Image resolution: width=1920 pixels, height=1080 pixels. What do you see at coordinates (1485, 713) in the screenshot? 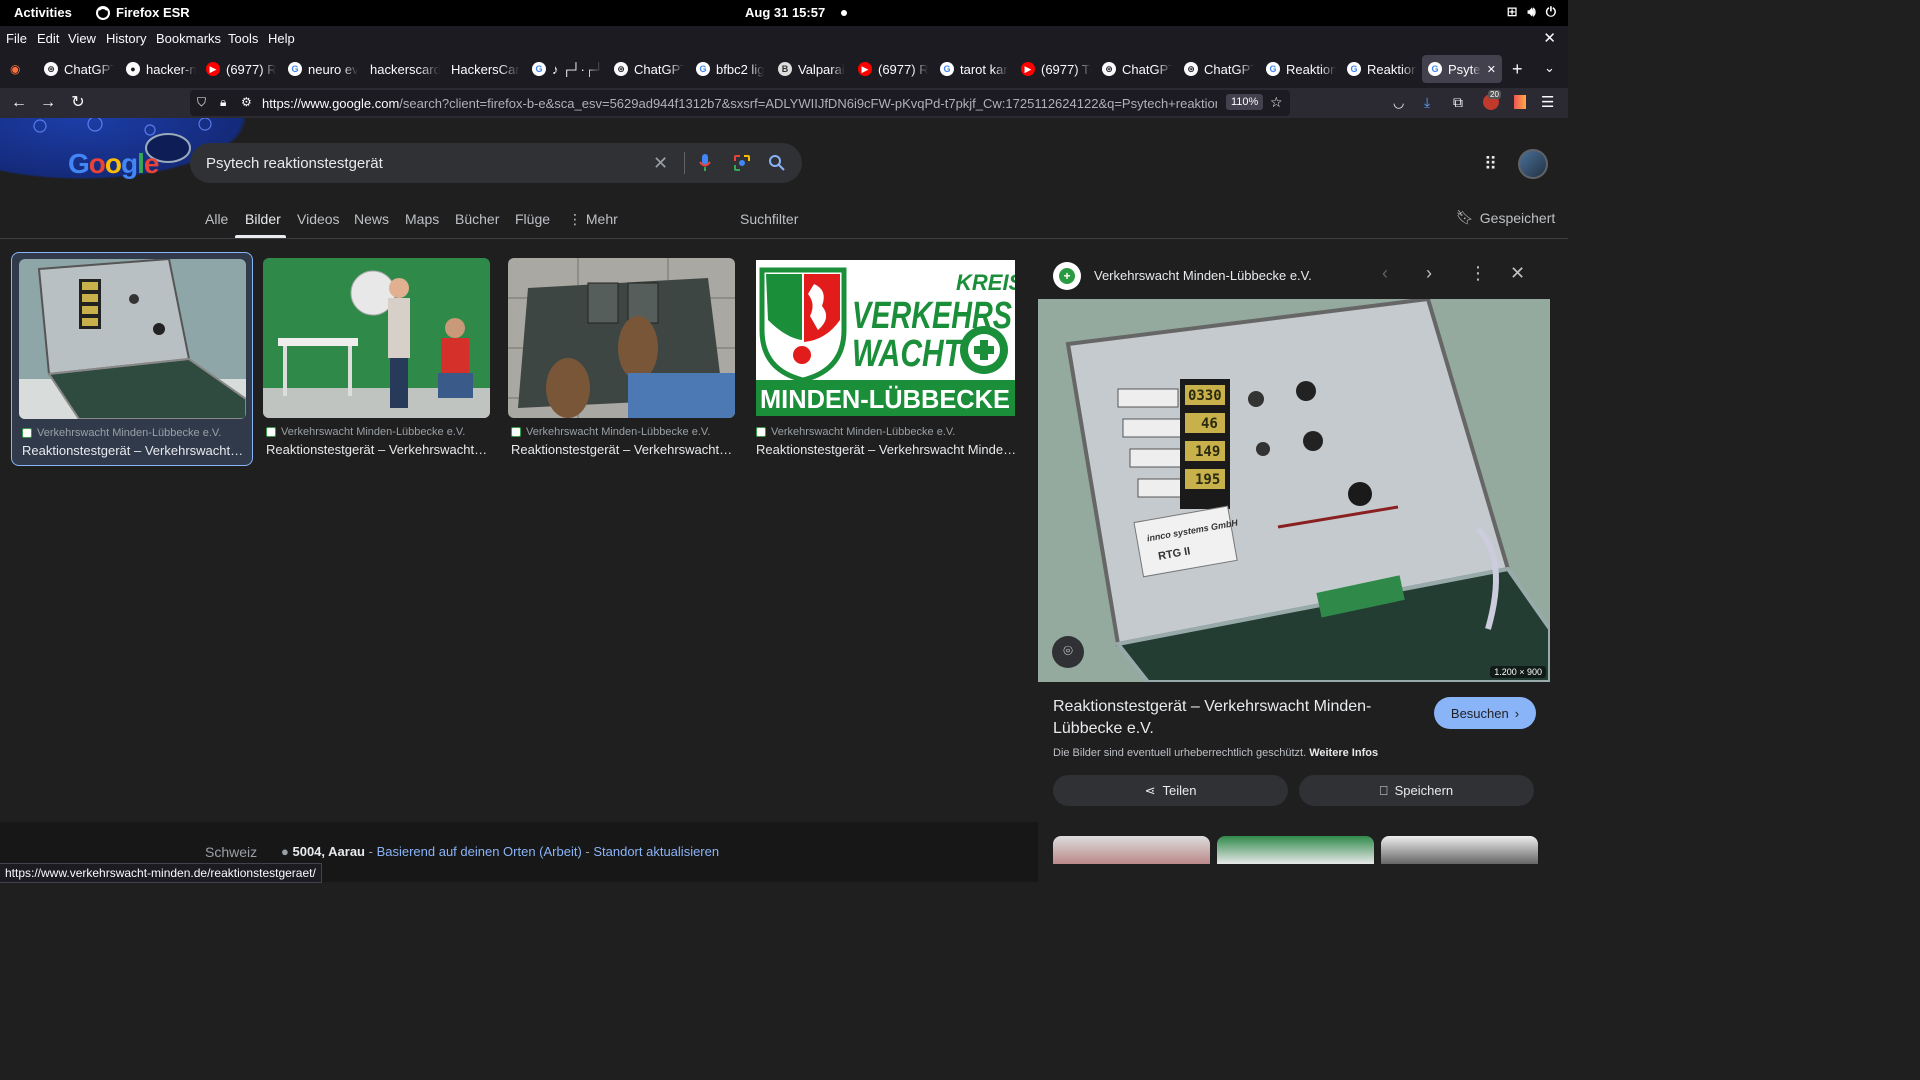
I see `visit-button: Besuchen ›` at bounding box center [1485, 713].